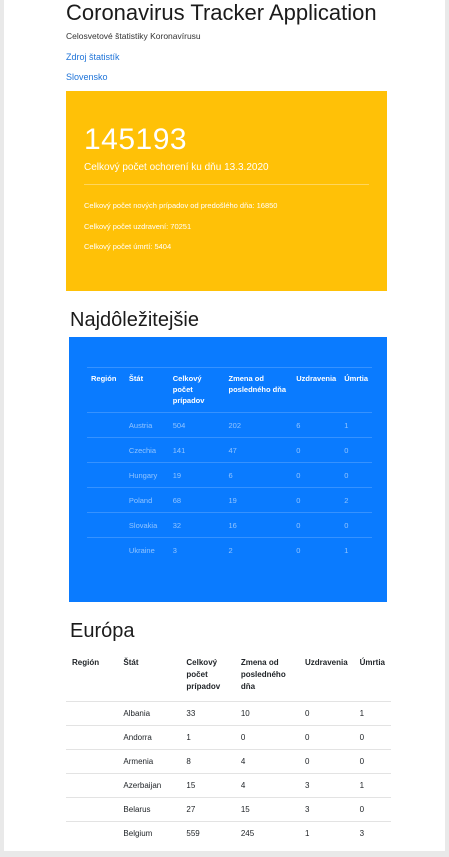  Describe the element at coordinates (196, 475) in the screenshot. I see `cell-total: 19` at that location.